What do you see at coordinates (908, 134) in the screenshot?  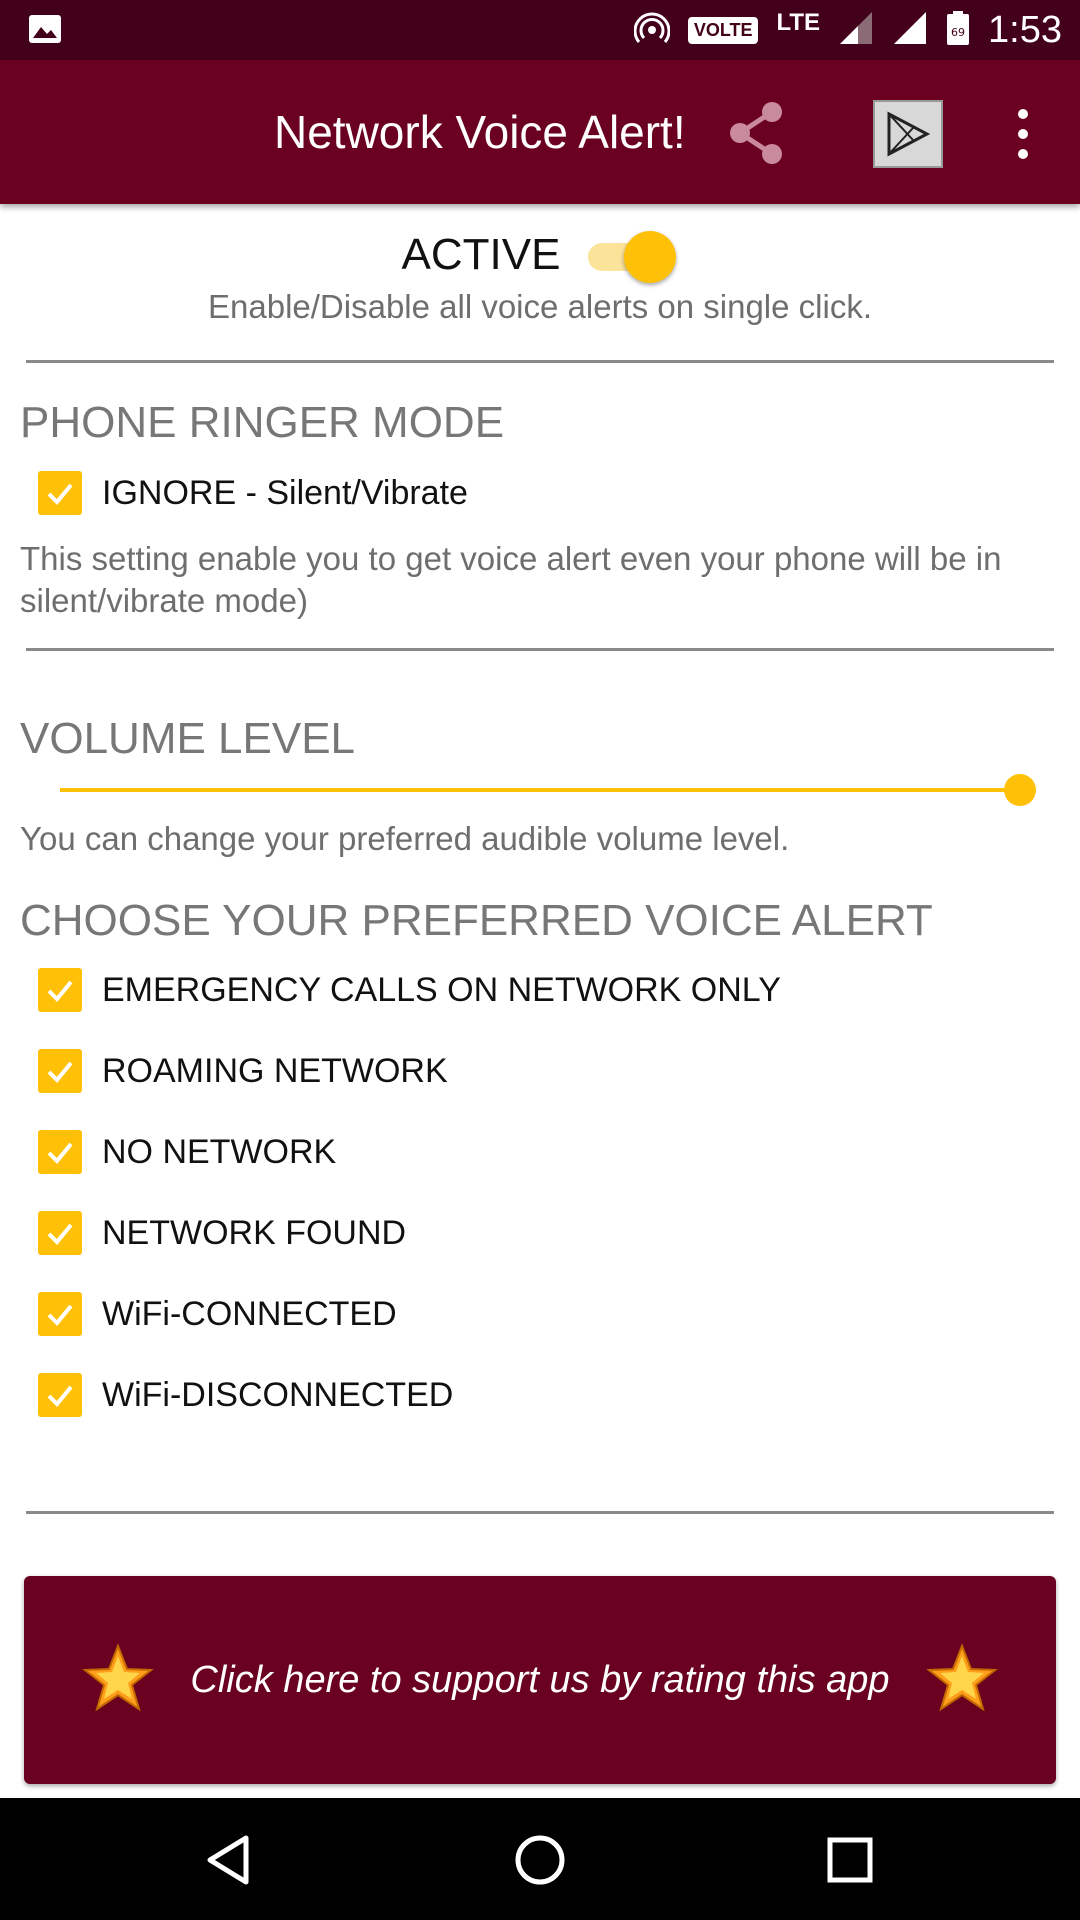 I see `play-store-icon` at bounding box center [908, 134].